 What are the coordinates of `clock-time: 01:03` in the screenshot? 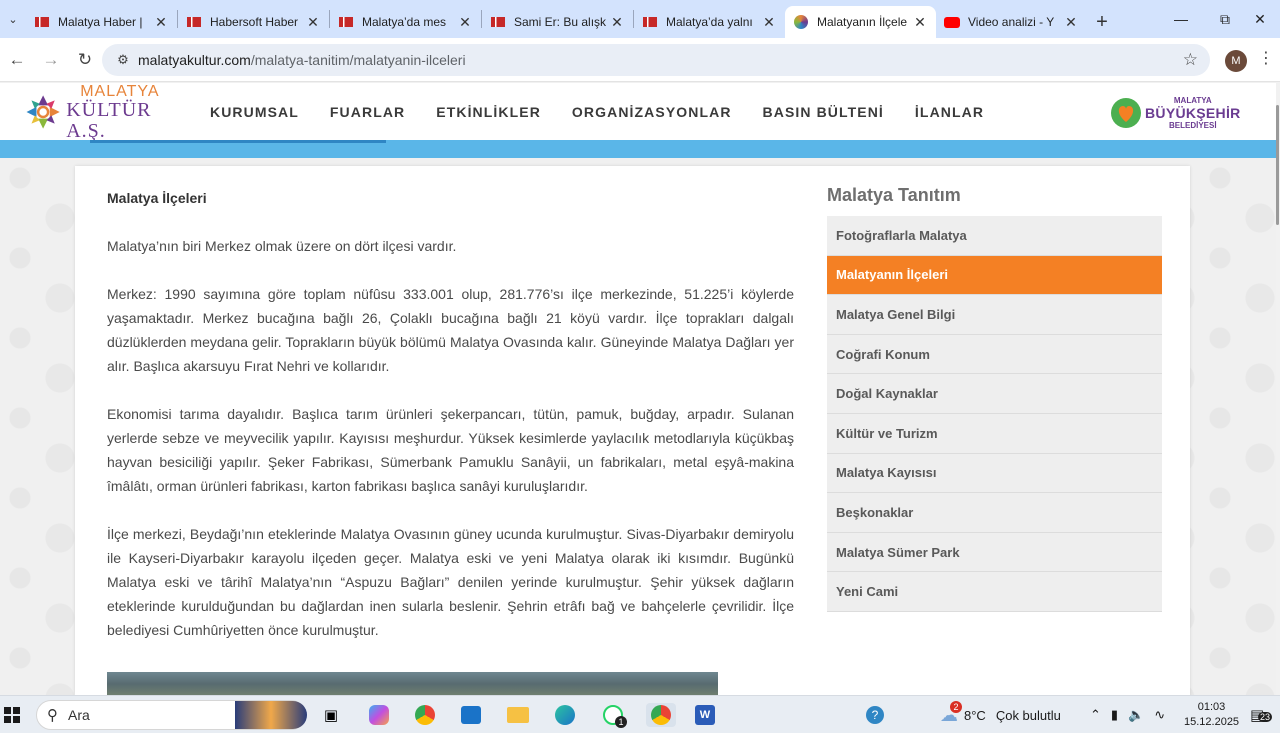 It's located at (1211, 707).